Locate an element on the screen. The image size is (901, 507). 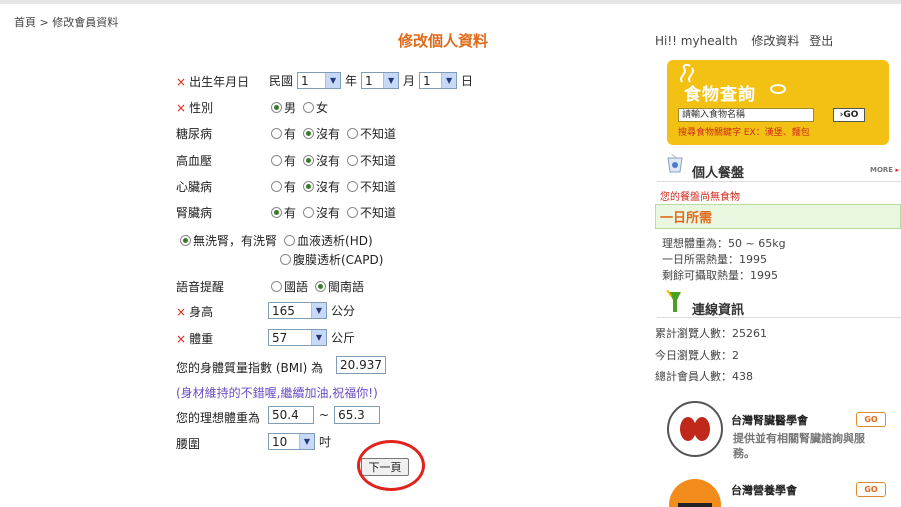
kidney-society-logo is located at coordinates (695, 429).